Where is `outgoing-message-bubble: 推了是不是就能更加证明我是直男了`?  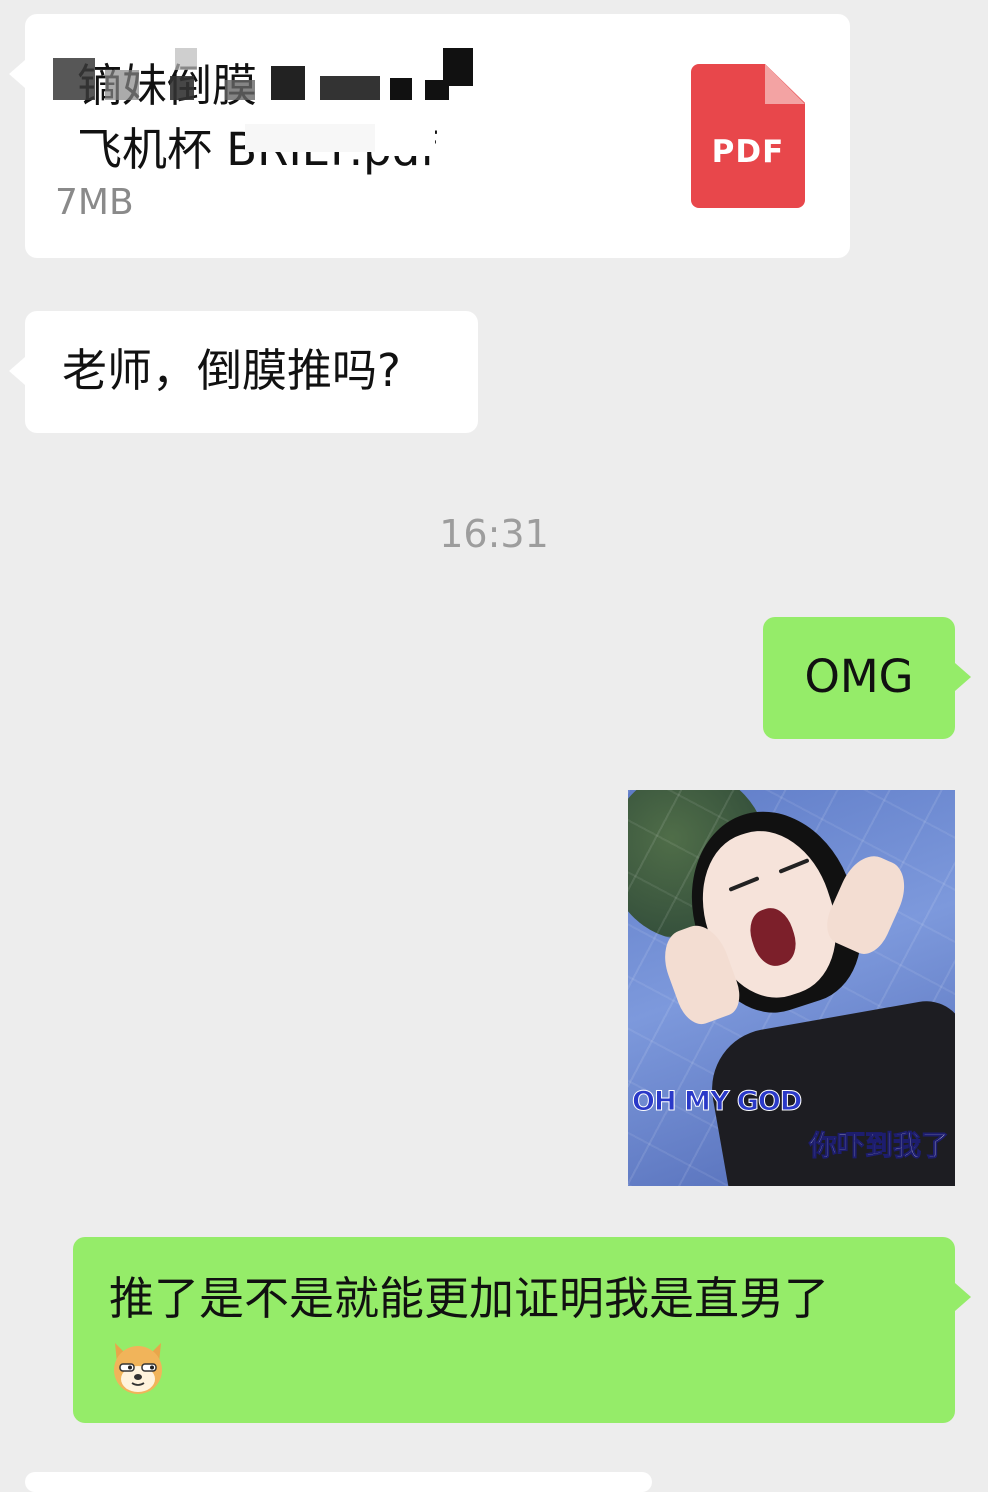 outgoing-message-bubble: 推了是不是就能更加证明我是直男了 is located at coordinates (522, 1330).